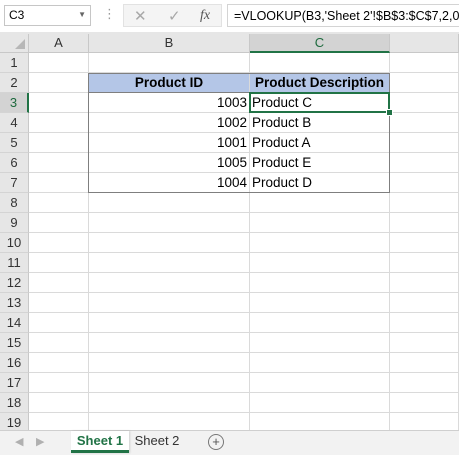 This screenshot has width=459, height=455. Describe the element at coordinates (169, 263) in the screenshot. I see `cell-b11` at that location.